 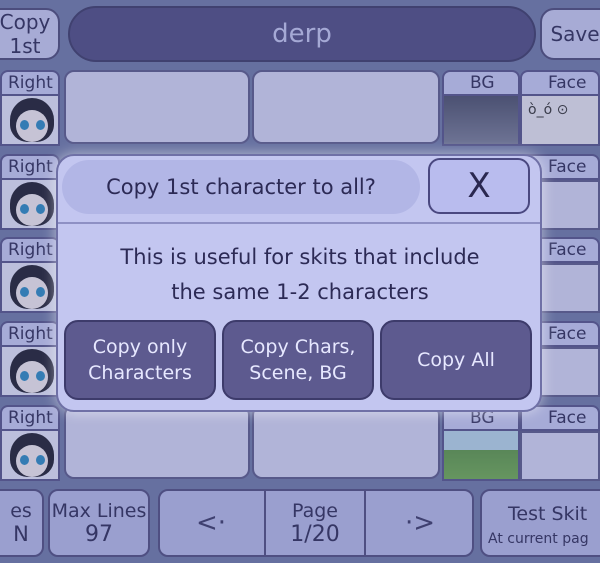 I want to click on dialog-divider, so click(x=299, y=223).